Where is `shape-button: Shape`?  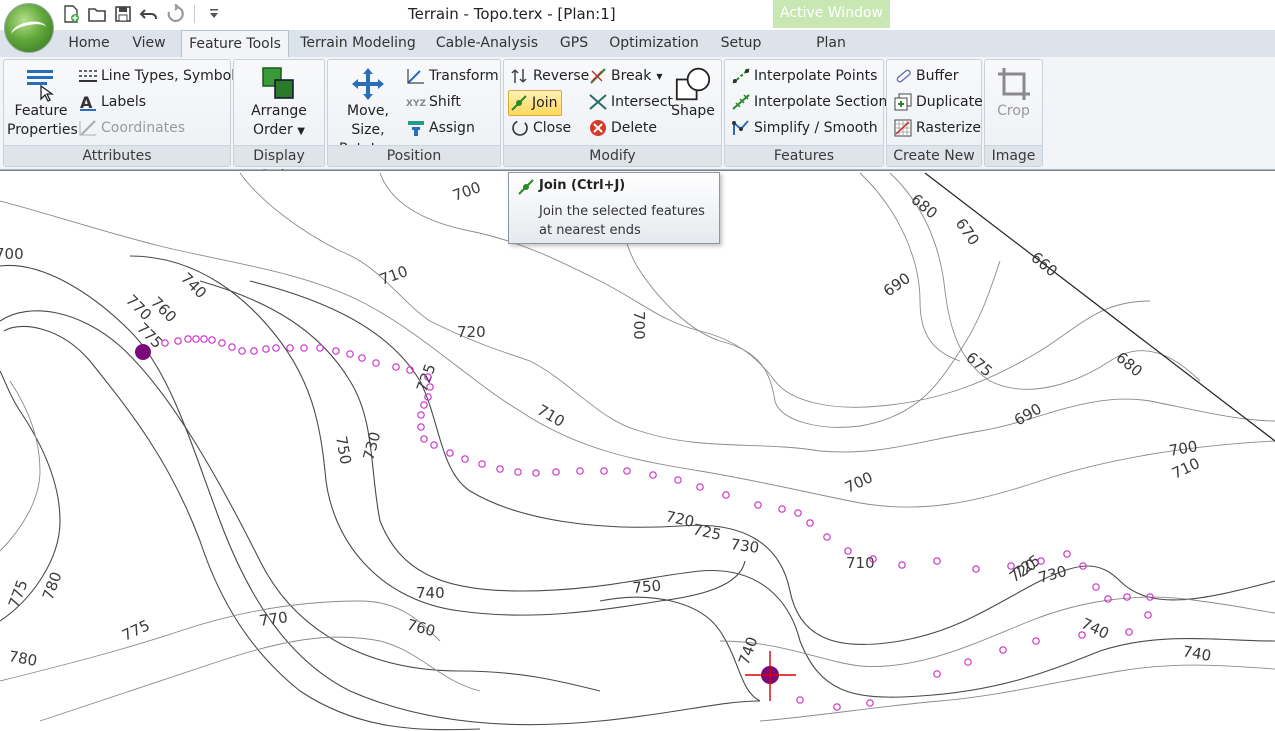 shape-button: Shape is located at coordinates (693, 93).